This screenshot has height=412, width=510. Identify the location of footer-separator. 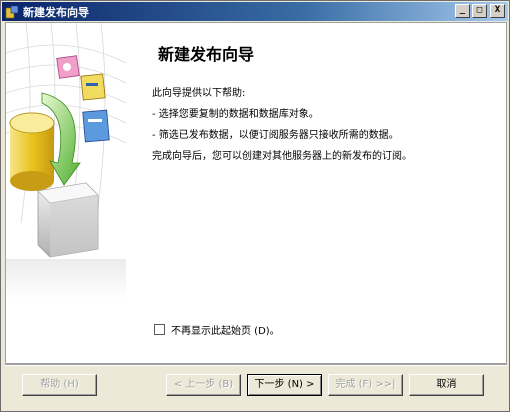
(256, 365).